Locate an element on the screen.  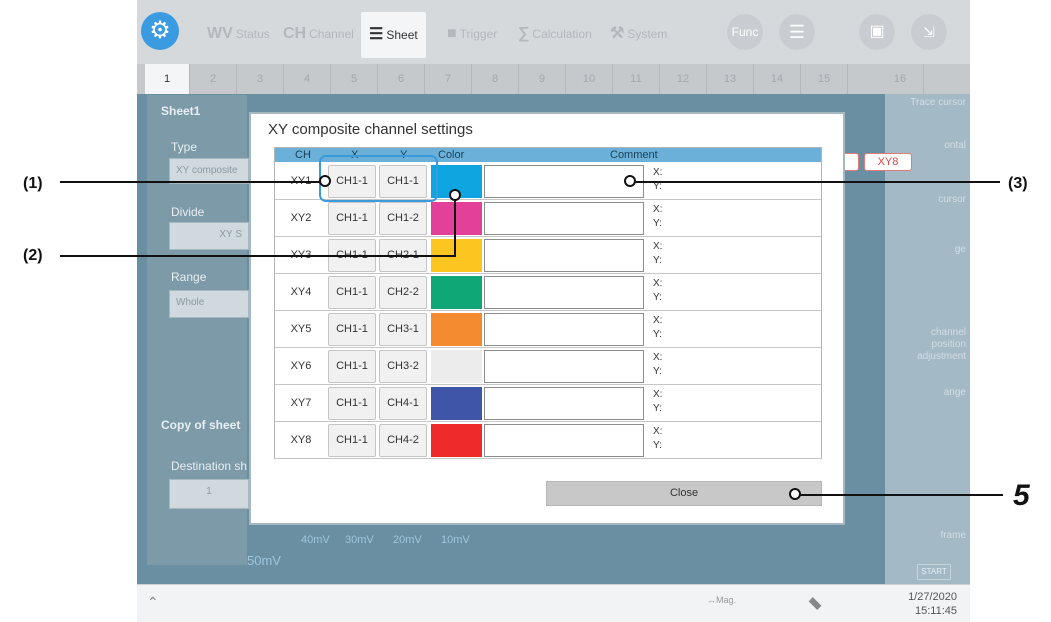
vertical-cursor-item: cursor is located at coordinates (926, 199).